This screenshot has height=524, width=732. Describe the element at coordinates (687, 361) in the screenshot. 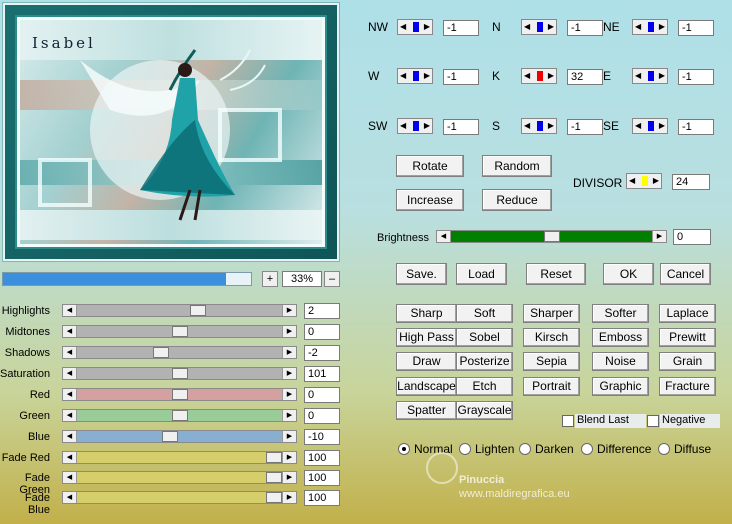

I see `filter-button: Grain` at that location.